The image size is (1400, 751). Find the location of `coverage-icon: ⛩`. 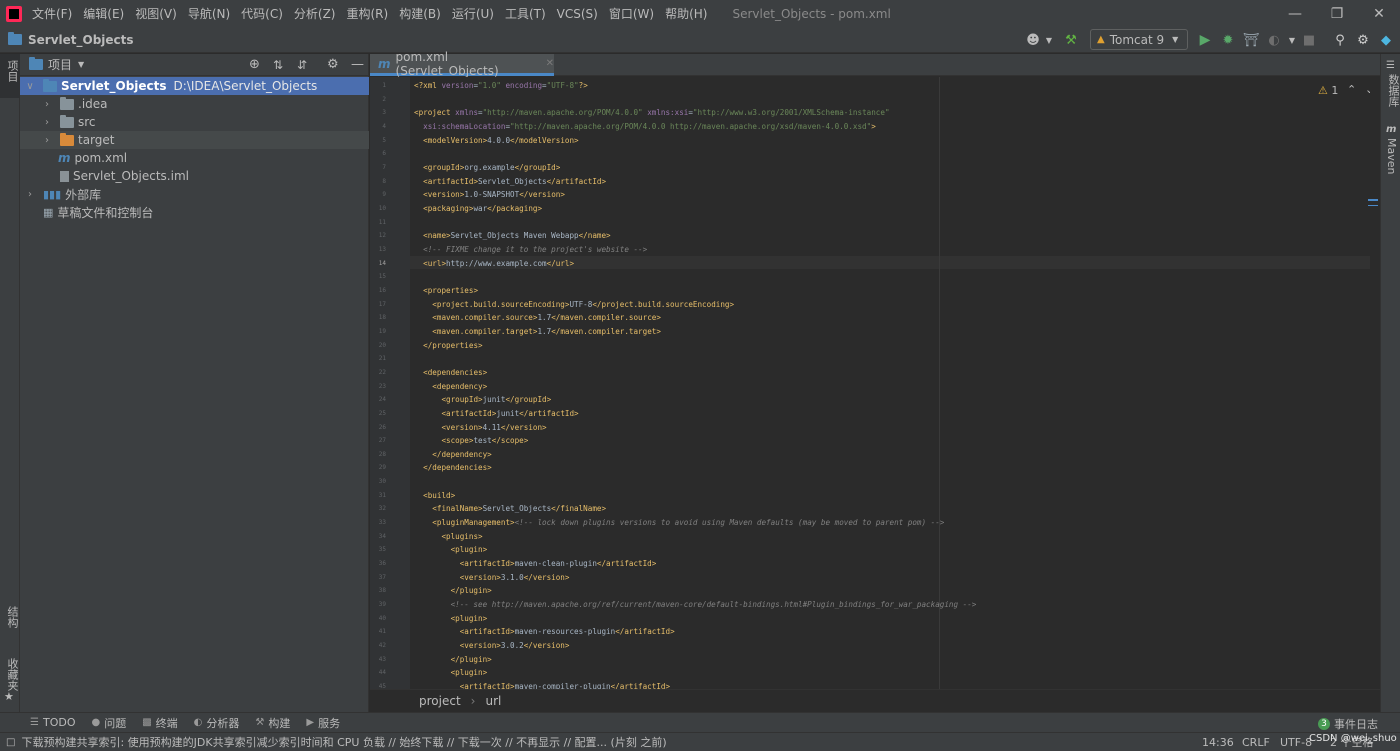

coverage-icon: ⛩ is located at coordinates (1251, 40).